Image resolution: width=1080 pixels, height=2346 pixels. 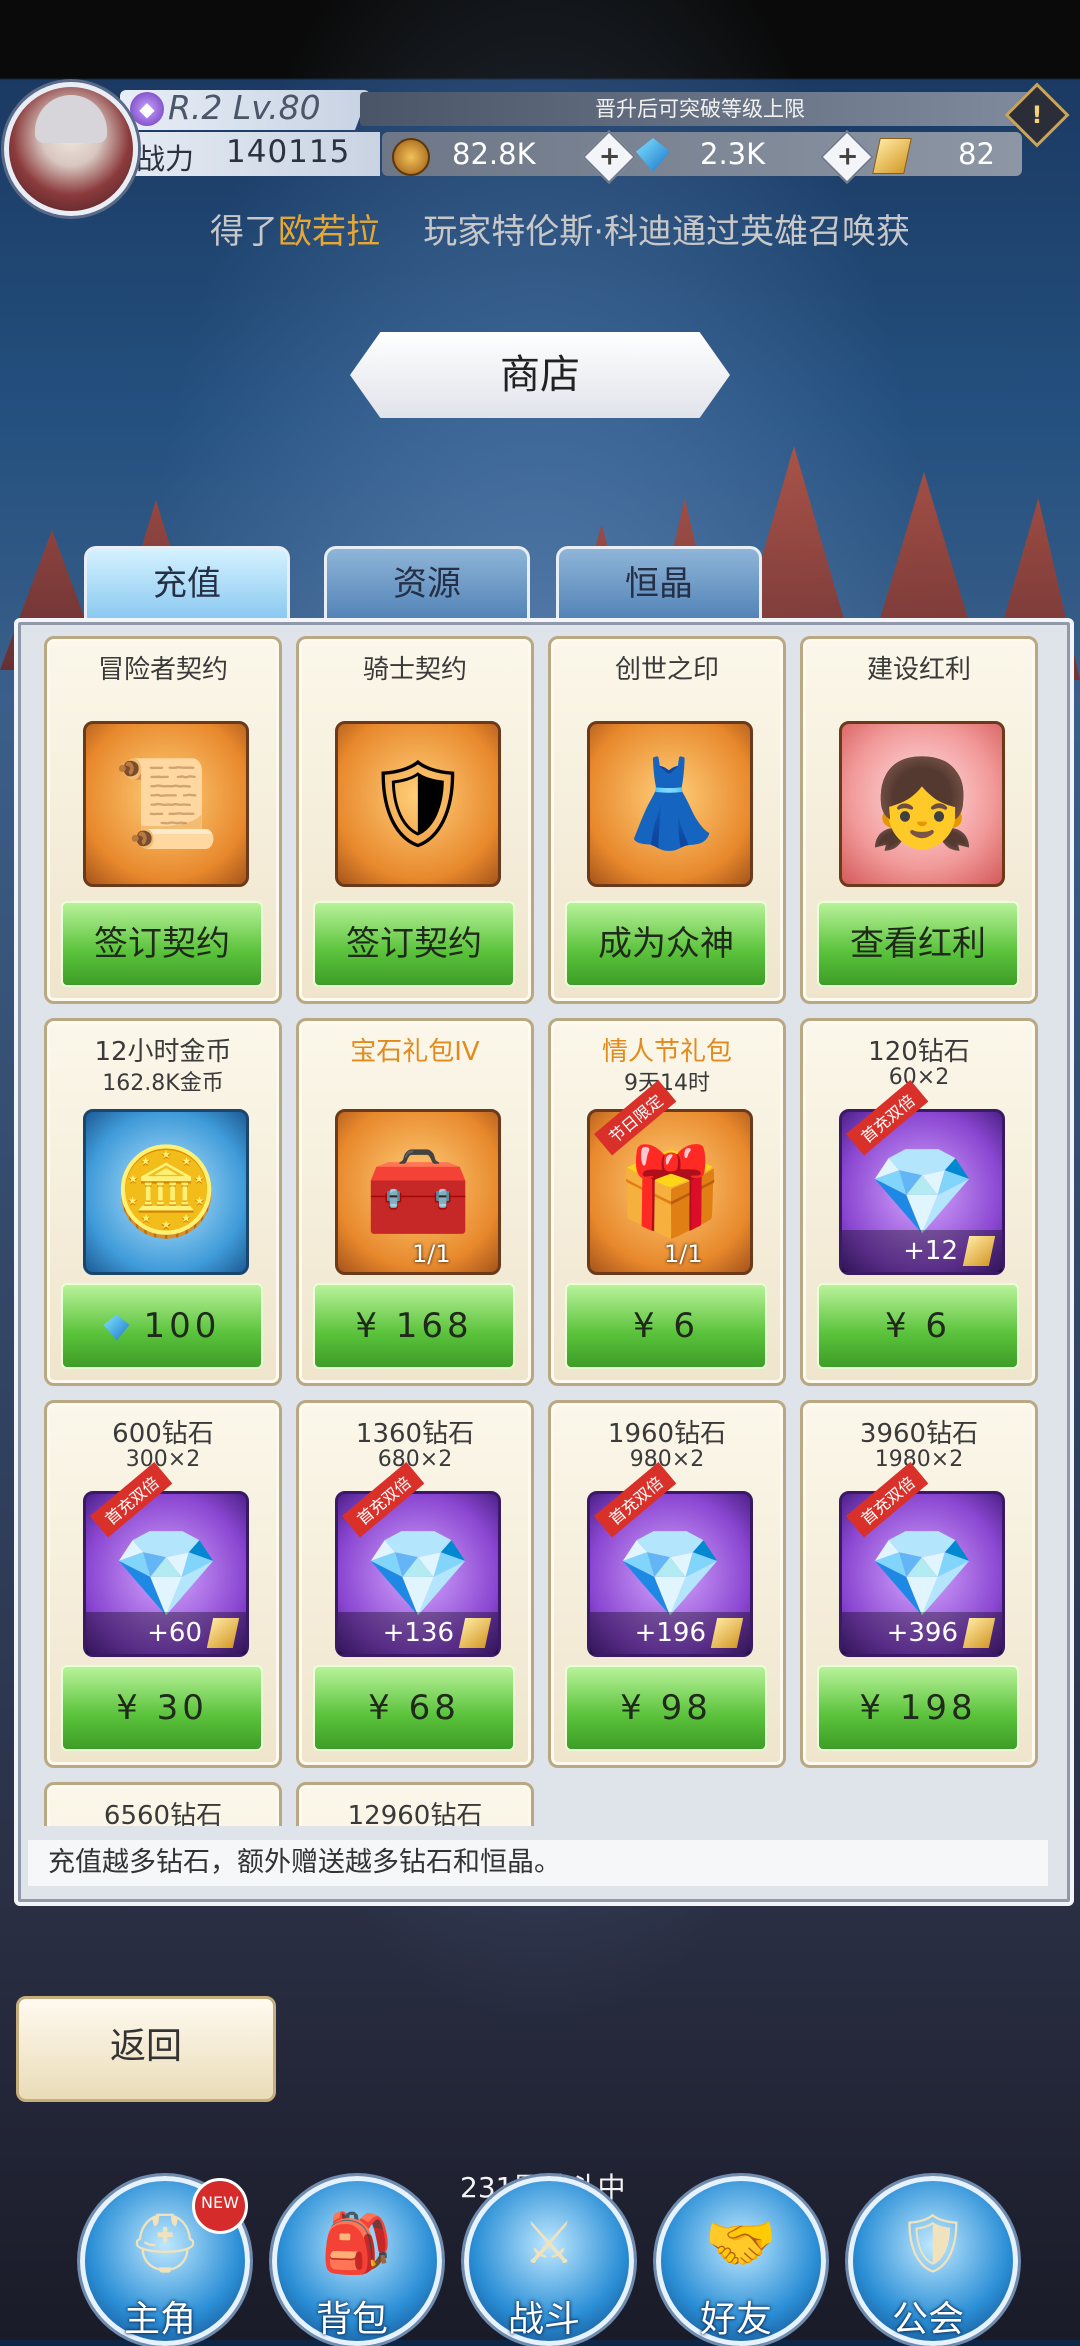 What do you see at coordinates (918, 944) in the screenshot?
I see `view-bonus-button: 查看红利` at bounding box center [918, 944].